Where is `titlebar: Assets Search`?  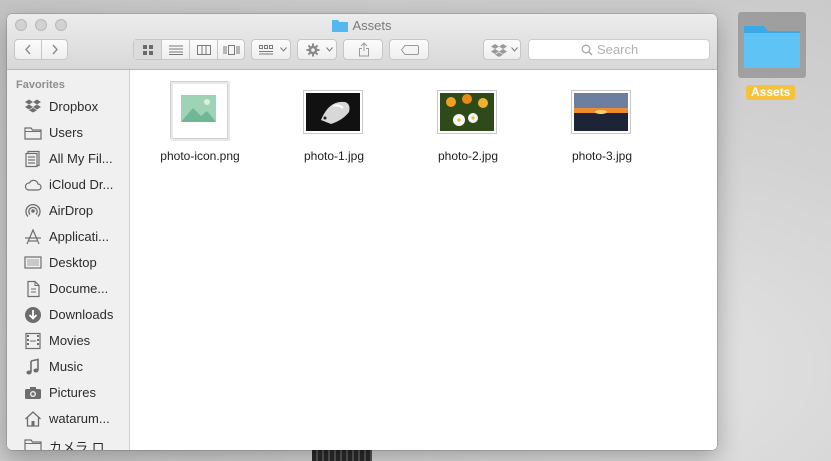 titlebar: Assets Search is located at coordinates (362, 42).